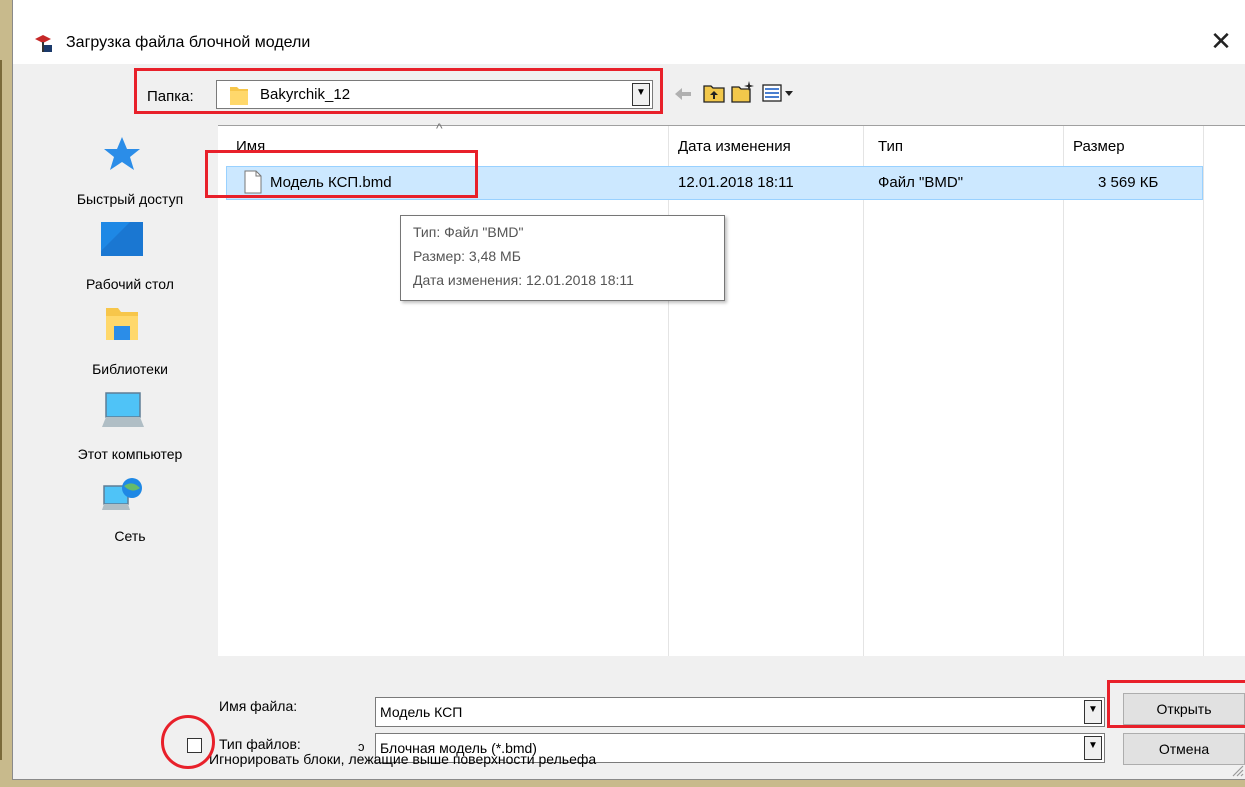 The height and width of the screenshot is (787, 1245). What do you see at coordinates (188, 42) in the screenshot?
I see `dialog-title: Загрузка файла блочной модели` at bounding box center [188, 42].